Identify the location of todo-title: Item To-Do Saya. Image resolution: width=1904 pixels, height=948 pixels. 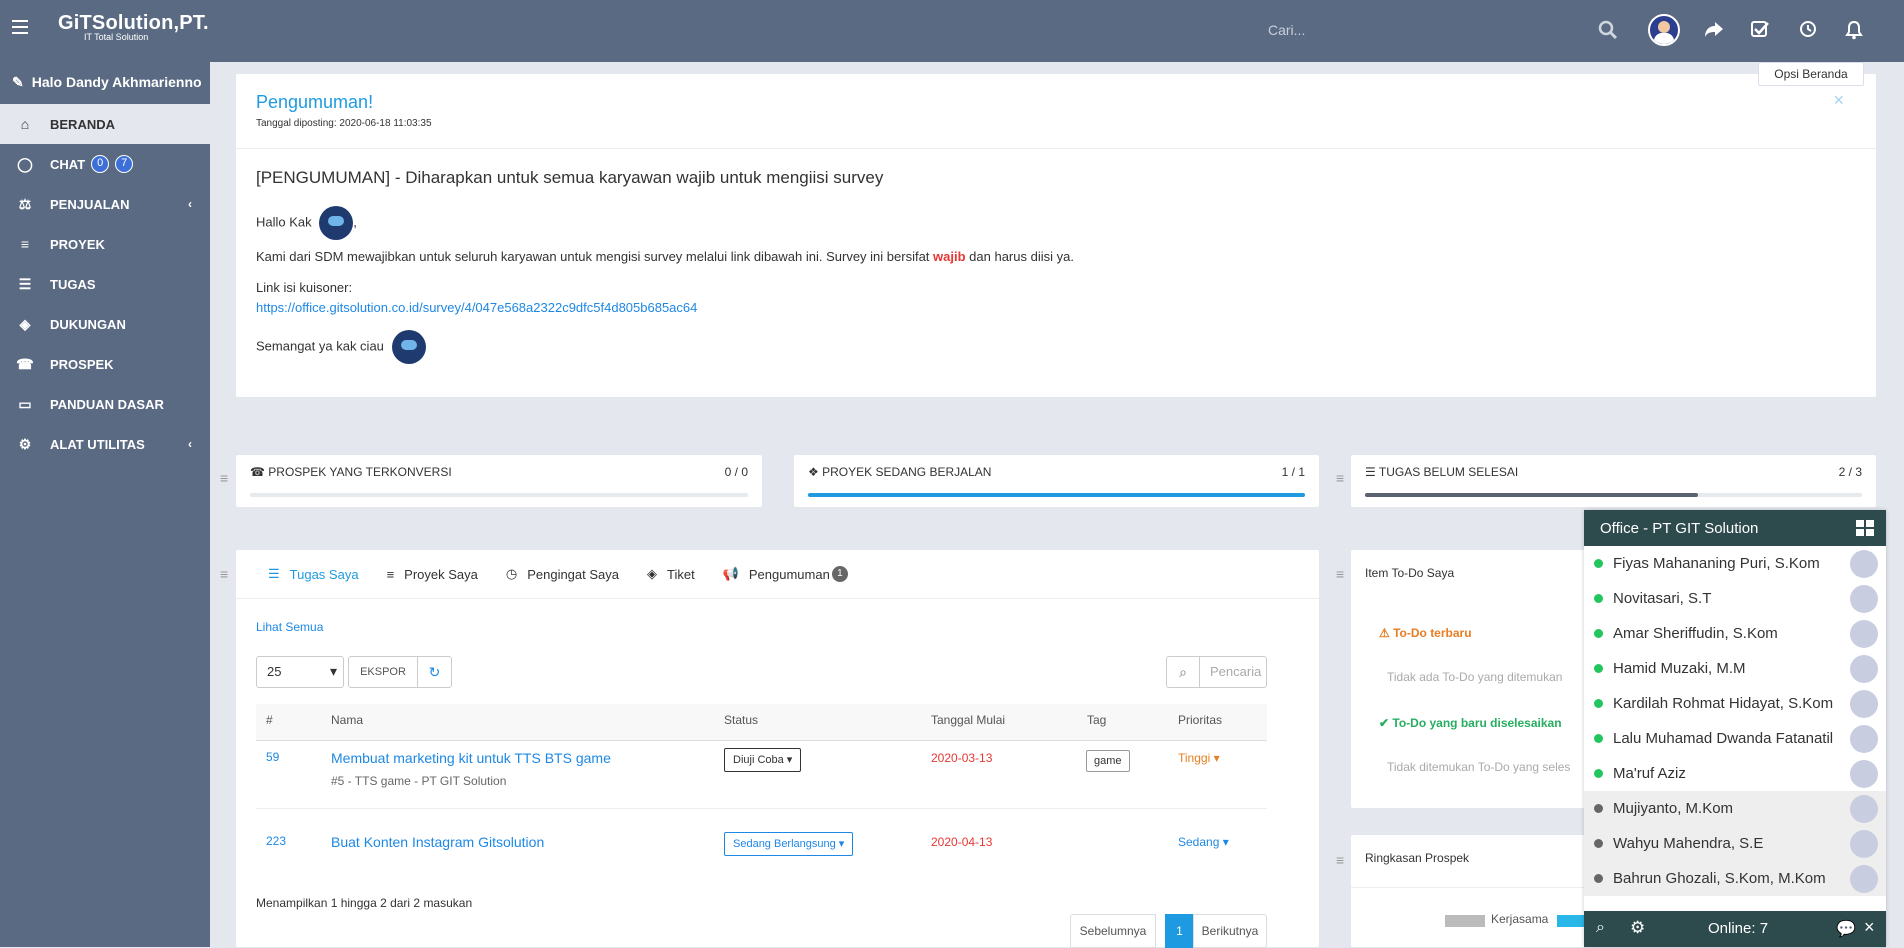
(1410, 573).